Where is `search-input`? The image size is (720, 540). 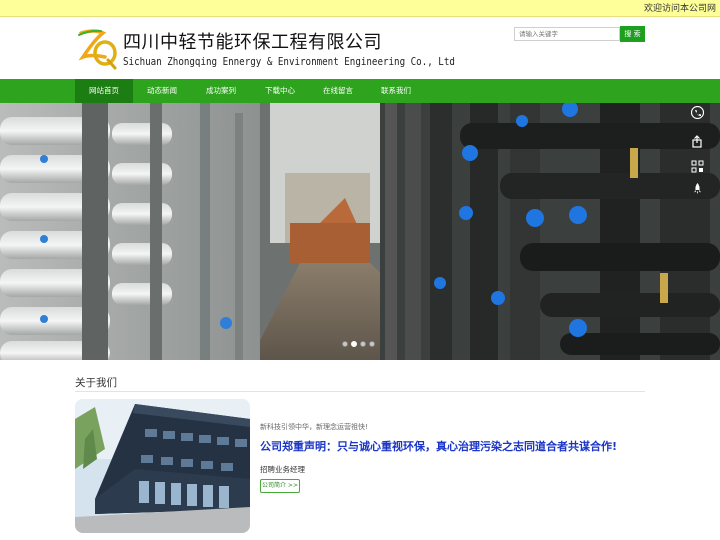 search-input is located at coordinates (567, 34).